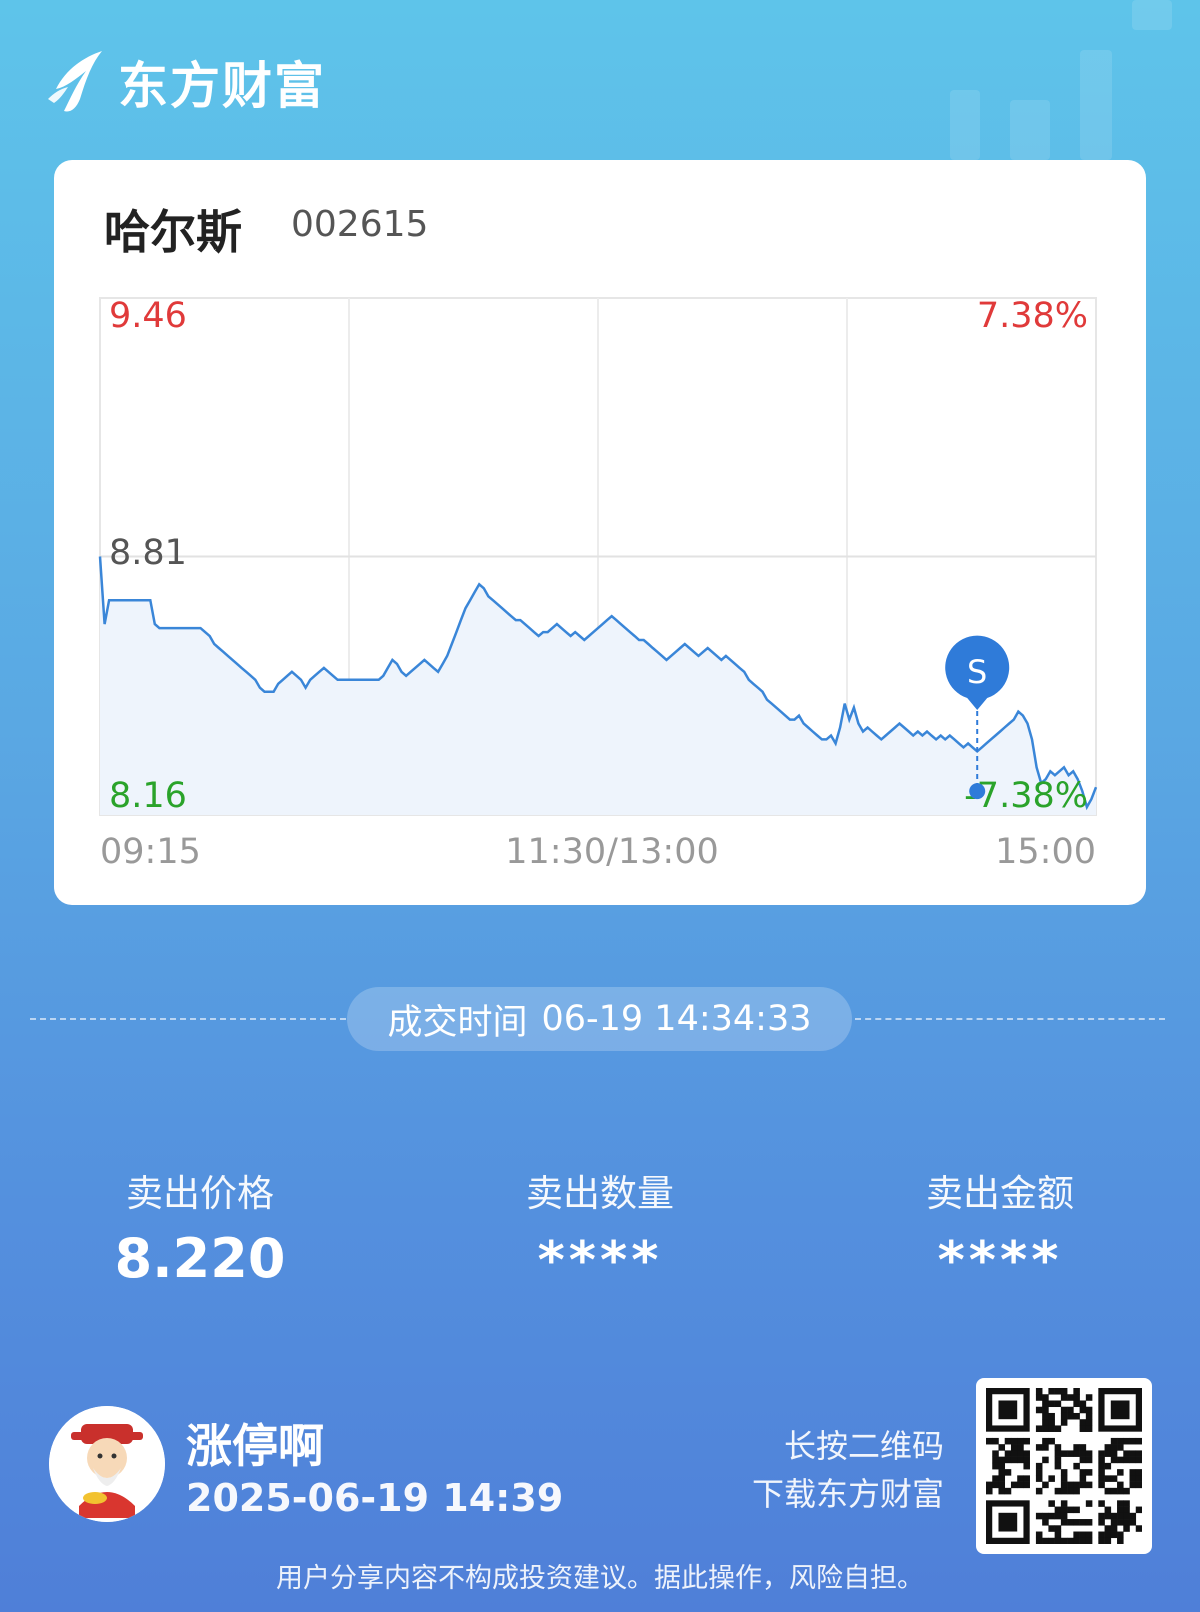  Describe the element at coordinates (977, 672) in the screenshot. I see `sell-marker-label: S` at that location.